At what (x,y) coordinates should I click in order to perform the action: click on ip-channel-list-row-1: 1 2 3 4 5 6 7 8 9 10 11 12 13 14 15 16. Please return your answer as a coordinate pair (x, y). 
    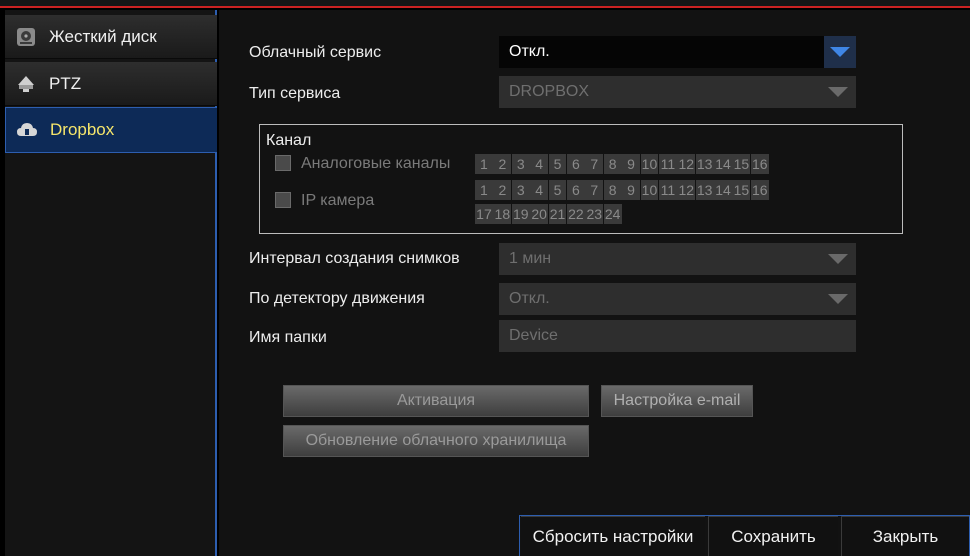
    Looking at the image, I should click on (622, 190).